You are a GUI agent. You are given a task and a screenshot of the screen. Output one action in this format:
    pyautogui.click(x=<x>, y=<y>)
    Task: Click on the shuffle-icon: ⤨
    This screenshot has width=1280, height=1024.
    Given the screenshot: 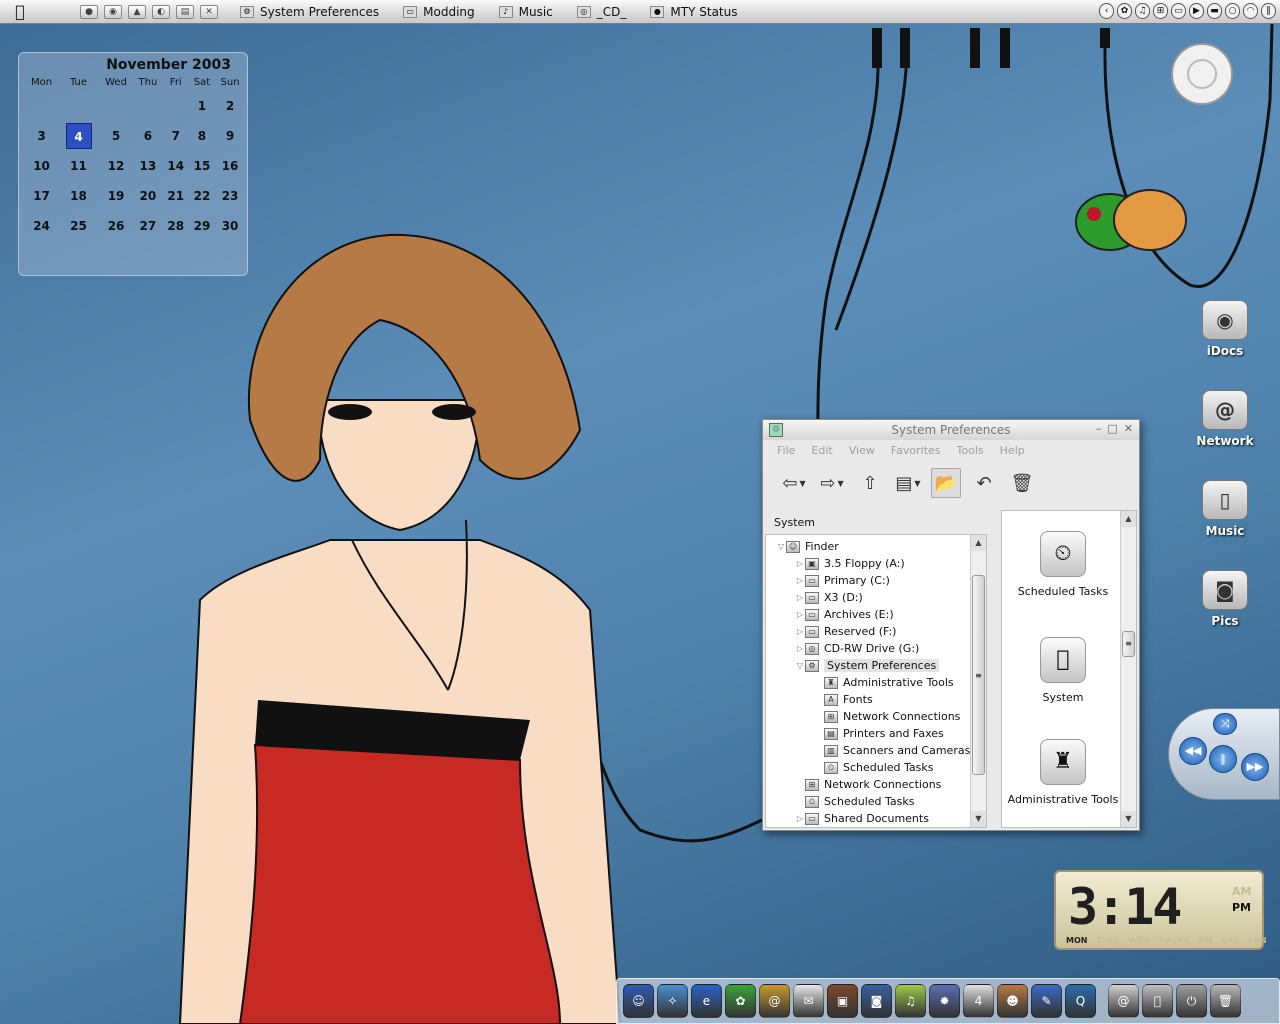 What is the action you would take?
    pyautogui.click(x=1225, y=724)
    